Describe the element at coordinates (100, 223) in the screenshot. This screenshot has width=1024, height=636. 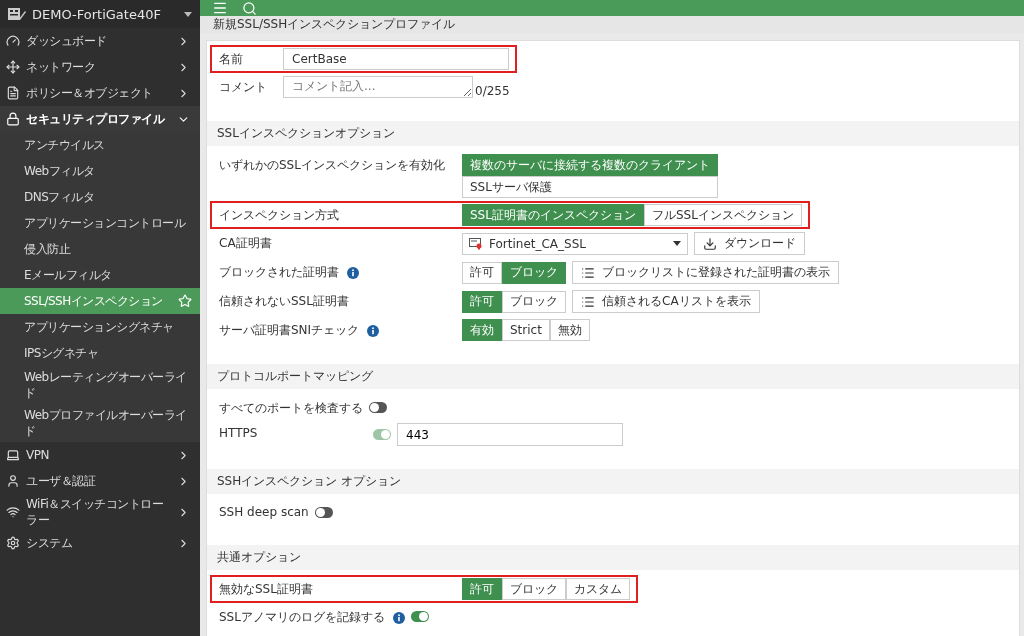
I see `sidebar-subitem: アプリケーションコントロール` at that location.